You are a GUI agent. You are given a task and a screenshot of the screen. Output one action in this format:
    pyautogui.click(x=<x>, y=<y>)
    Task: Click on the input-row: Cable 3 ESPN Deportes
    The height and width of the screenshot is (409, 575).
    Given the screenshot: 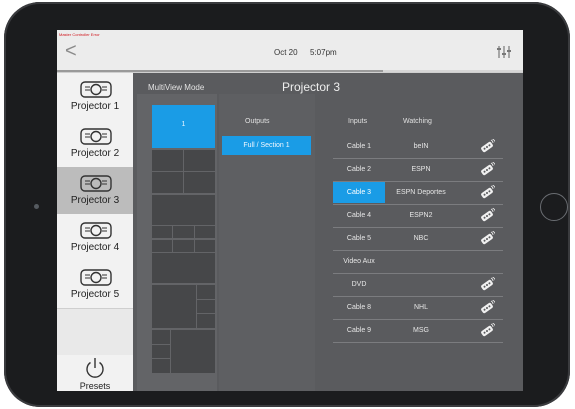 What is the action you would take?
    pyautogui.click(x=418, y=193)
    